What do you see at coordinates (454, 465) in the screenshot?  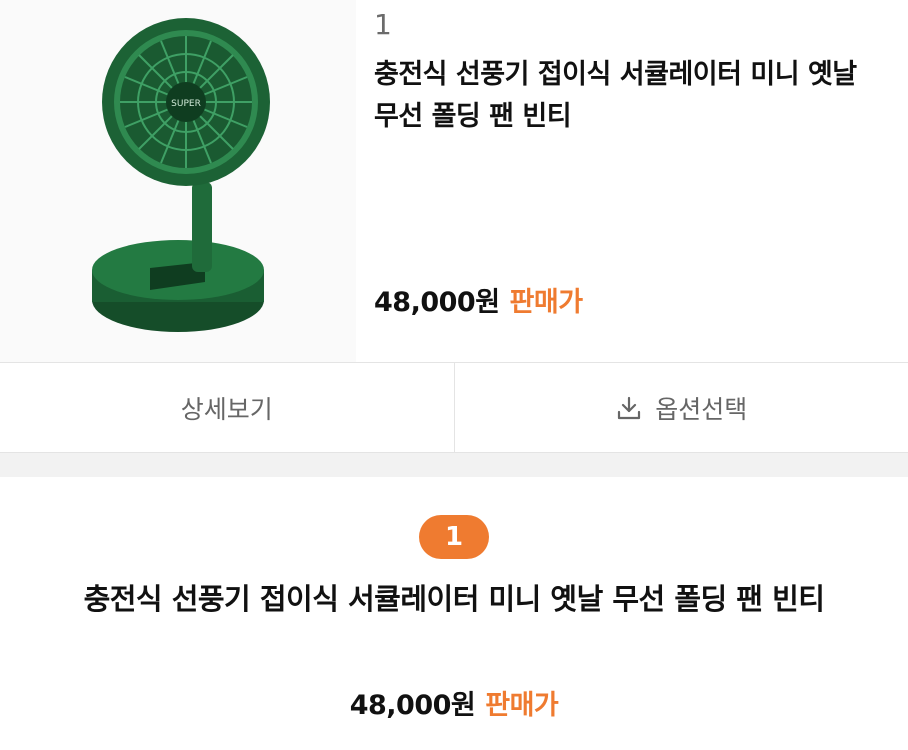 I see `section-divider` at bounding box center [454, 465].